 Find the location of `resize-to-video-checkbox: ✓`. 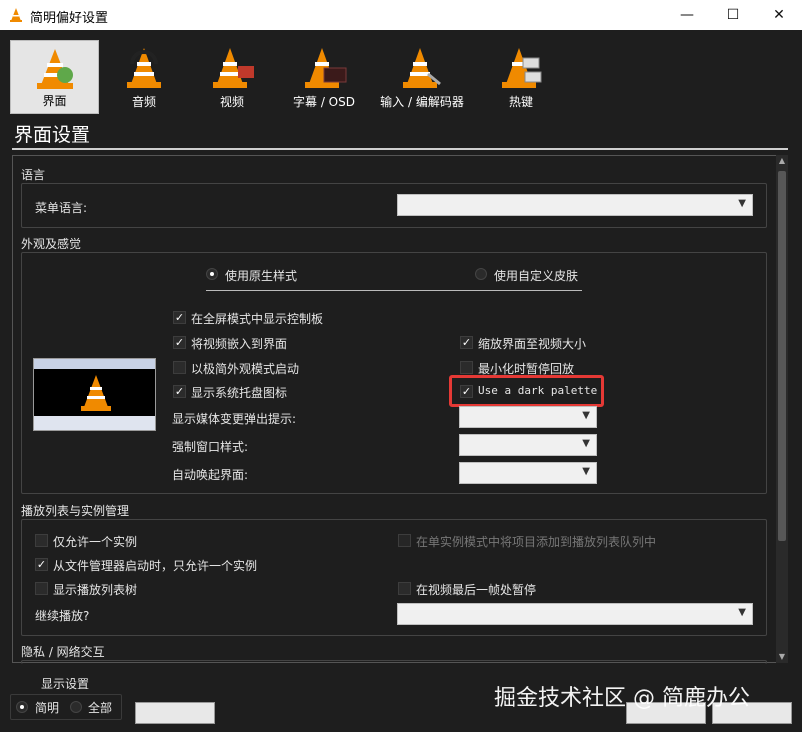

resize-to-video-checkbox: ✓ is located at coordinates (466, 342).